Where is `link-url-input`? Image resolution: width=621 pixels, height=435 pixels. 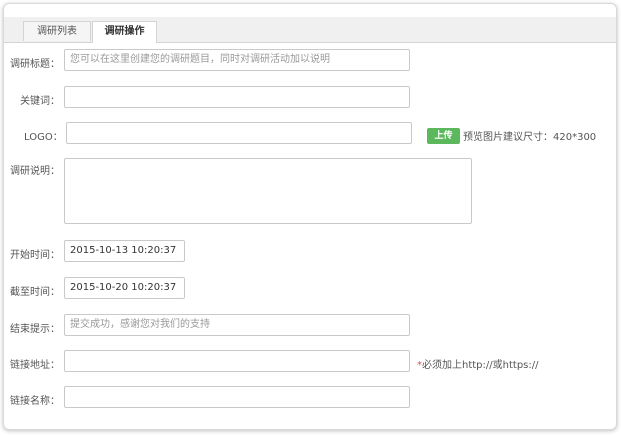
link-url-input is located at coordinates (237, 361).